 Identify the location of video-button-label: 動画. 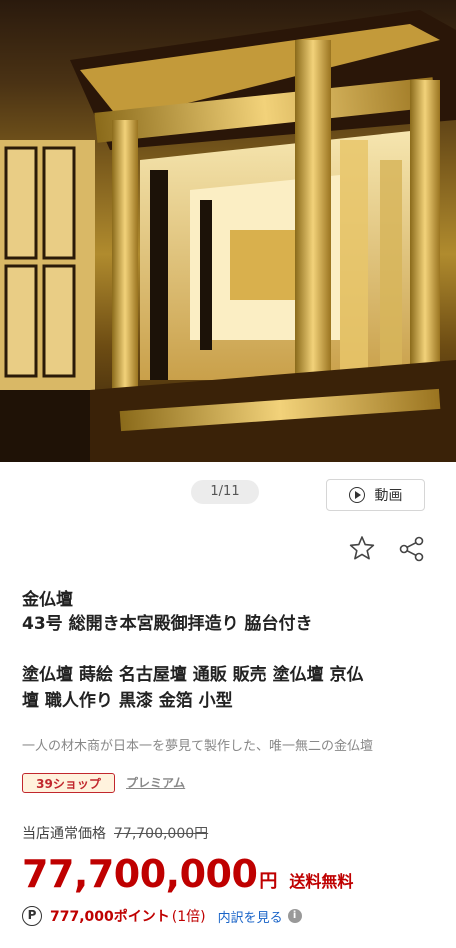
(388, 496).